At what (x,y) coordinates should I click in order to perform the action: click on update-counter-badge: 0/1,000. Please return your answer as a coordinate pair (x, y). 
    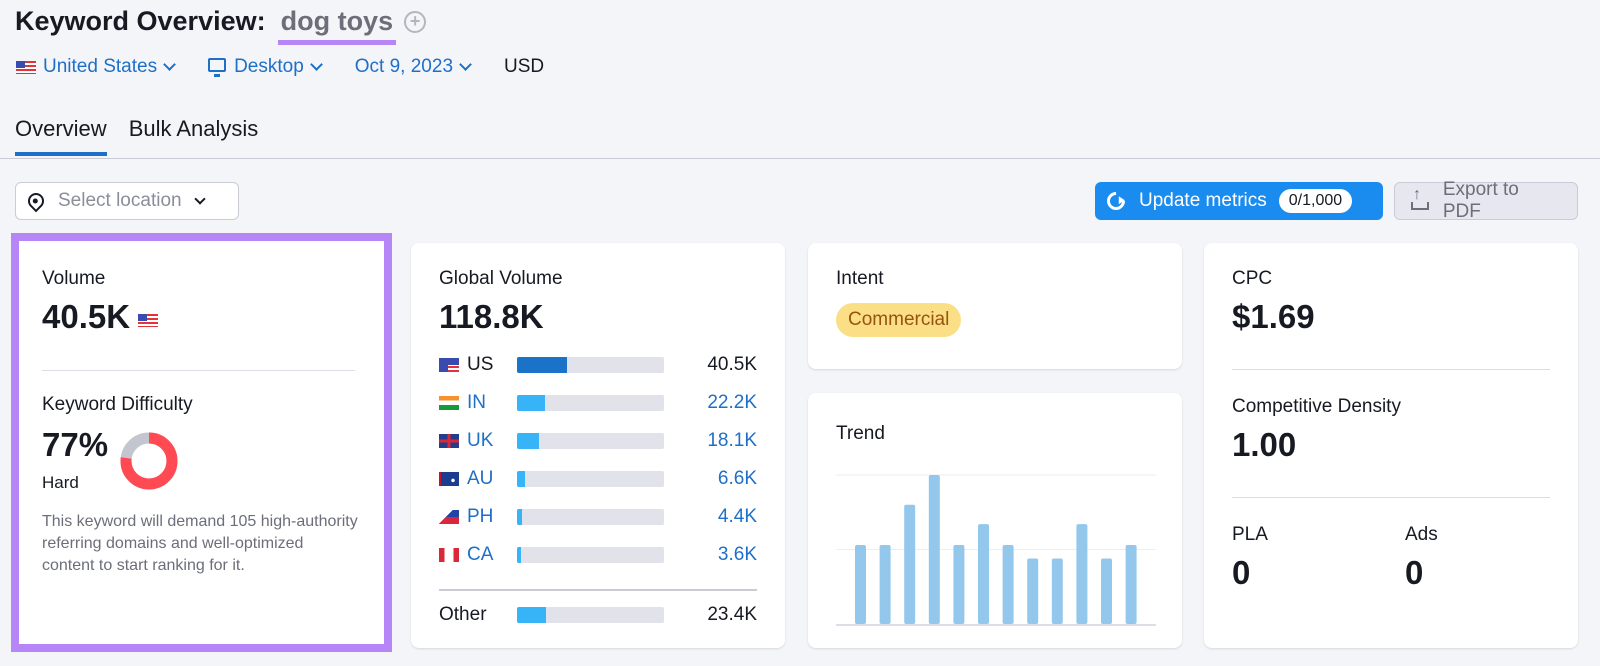
    Looking at the image, I should click on (1315, 201).